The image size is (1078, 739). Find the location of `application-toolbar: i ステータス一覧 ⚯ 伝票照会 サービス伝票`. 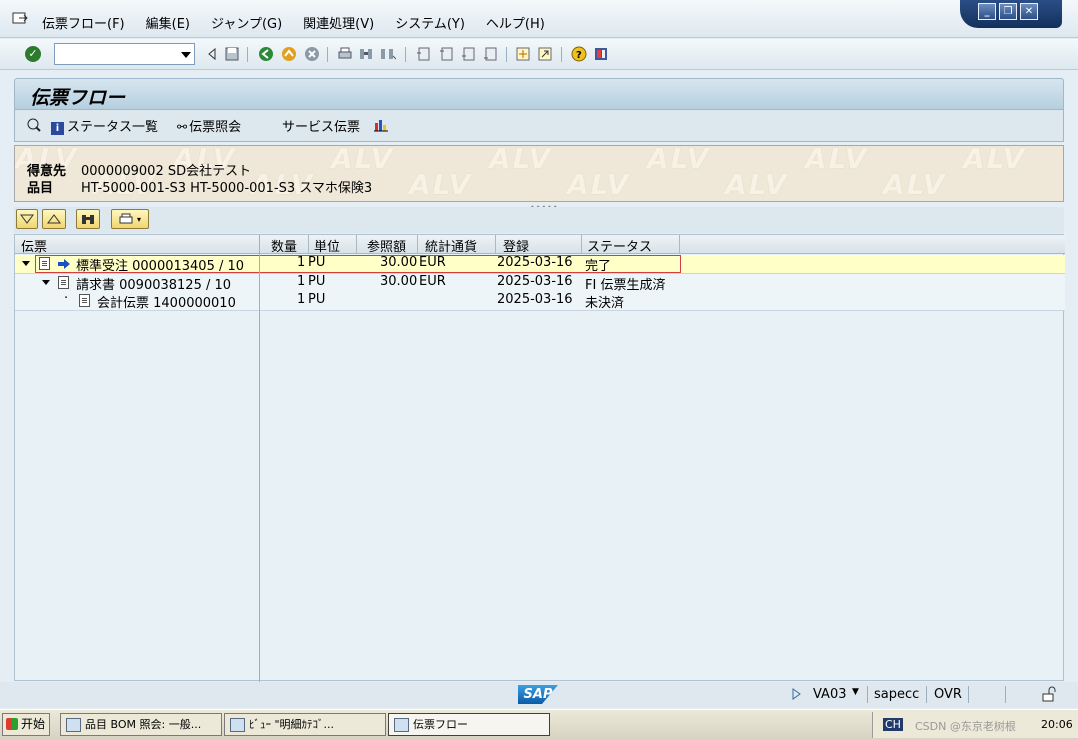

application-toolbar: i ステータス一覧 ⚯ 伝票照会 サービス伝票 is located at coordinates (539, 126).